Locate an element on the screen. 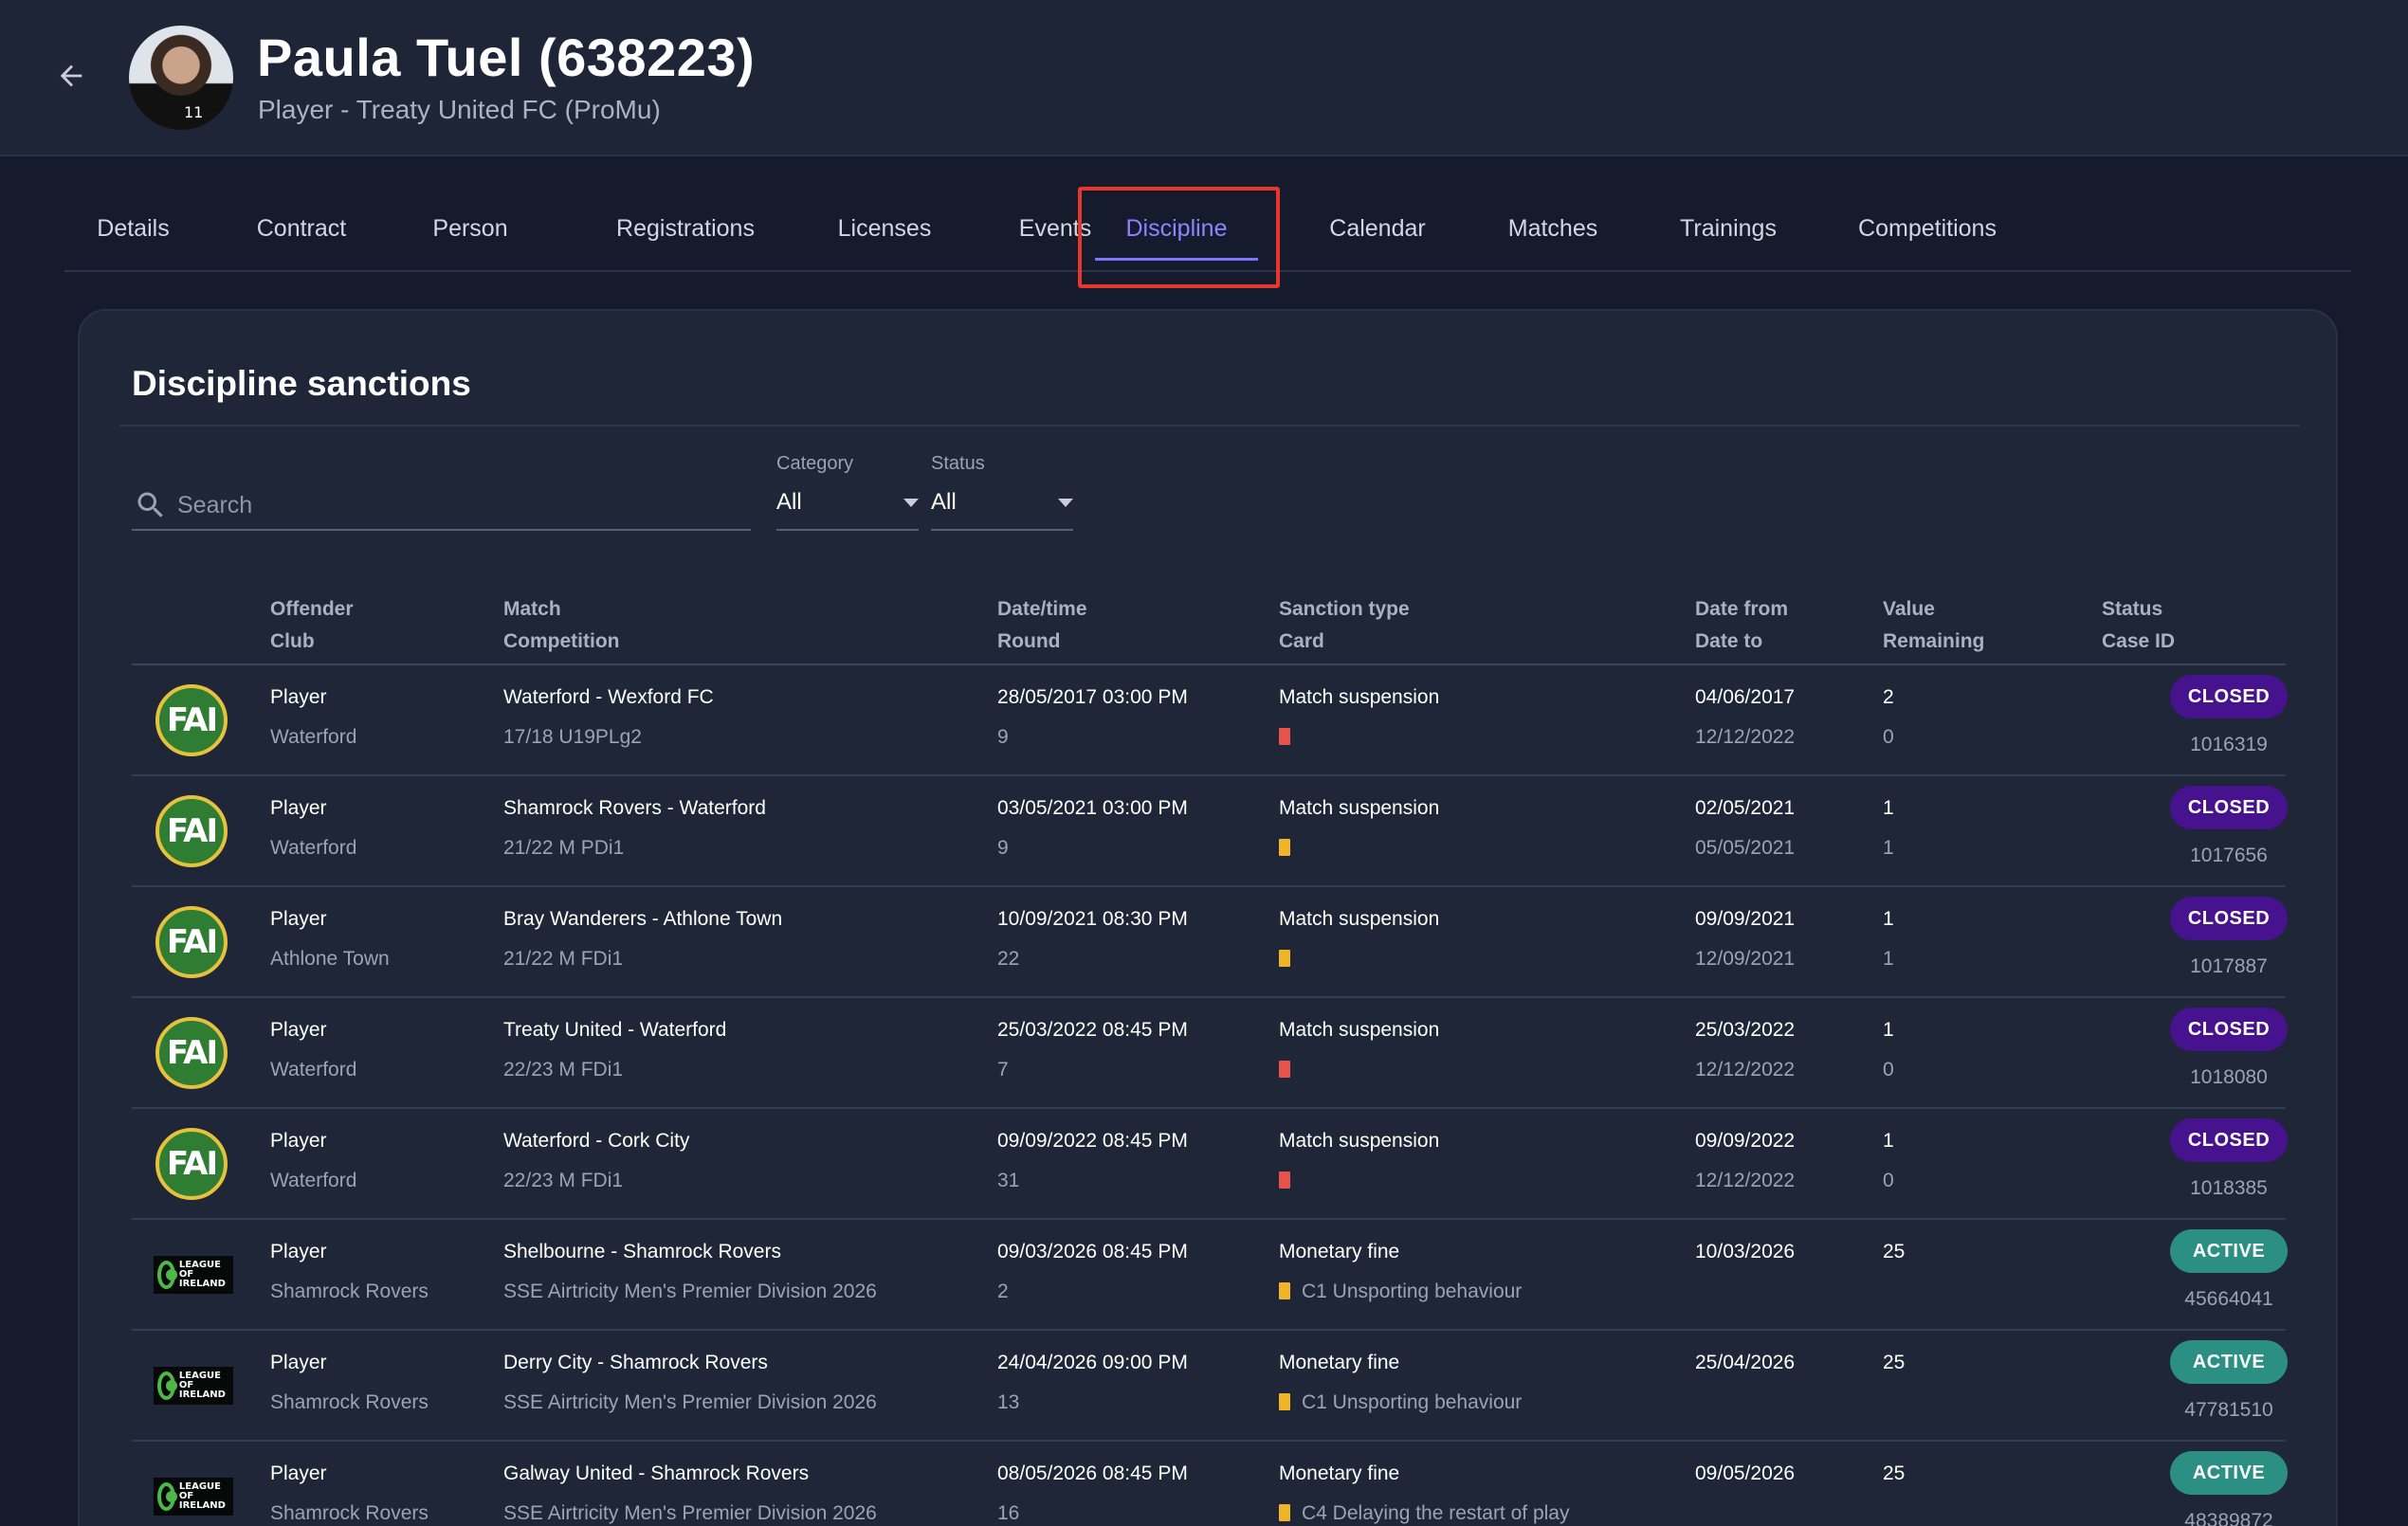  page-title: Paula Tuel (638223) is located at coordinates (506, 57).